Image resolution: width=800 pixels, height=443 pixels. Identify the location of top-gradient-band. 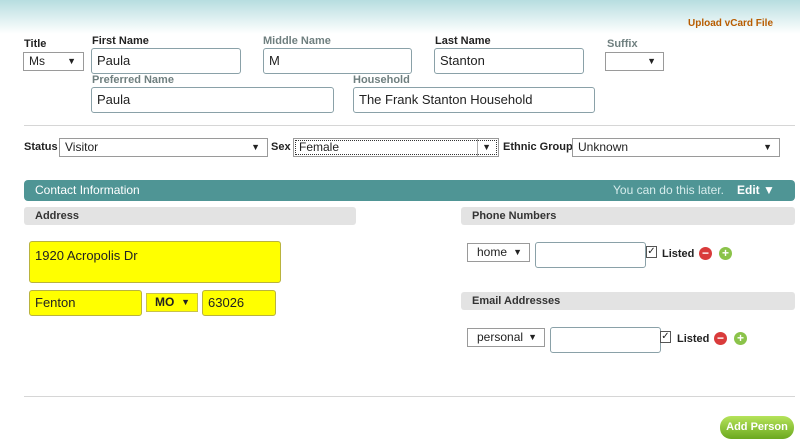
(400, 17).